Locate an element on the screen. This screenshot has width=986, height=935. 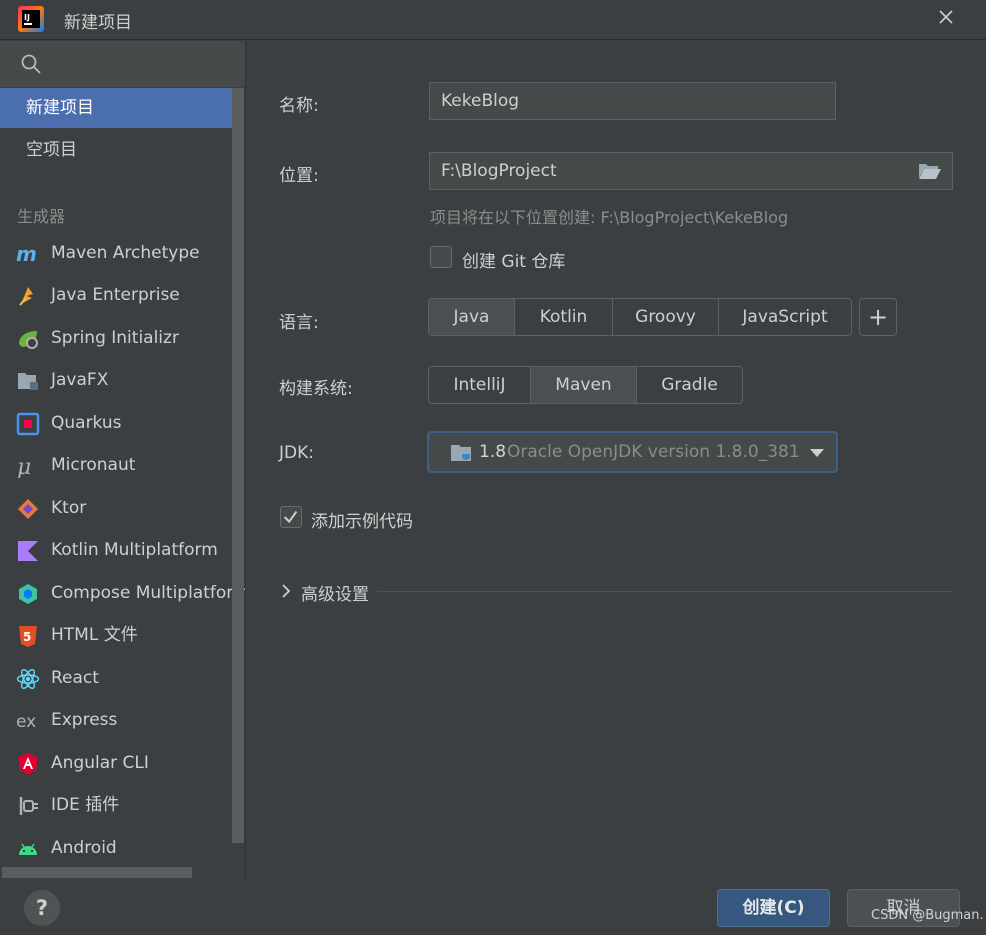
checkmark-icon is located at coordinates (290, 517).